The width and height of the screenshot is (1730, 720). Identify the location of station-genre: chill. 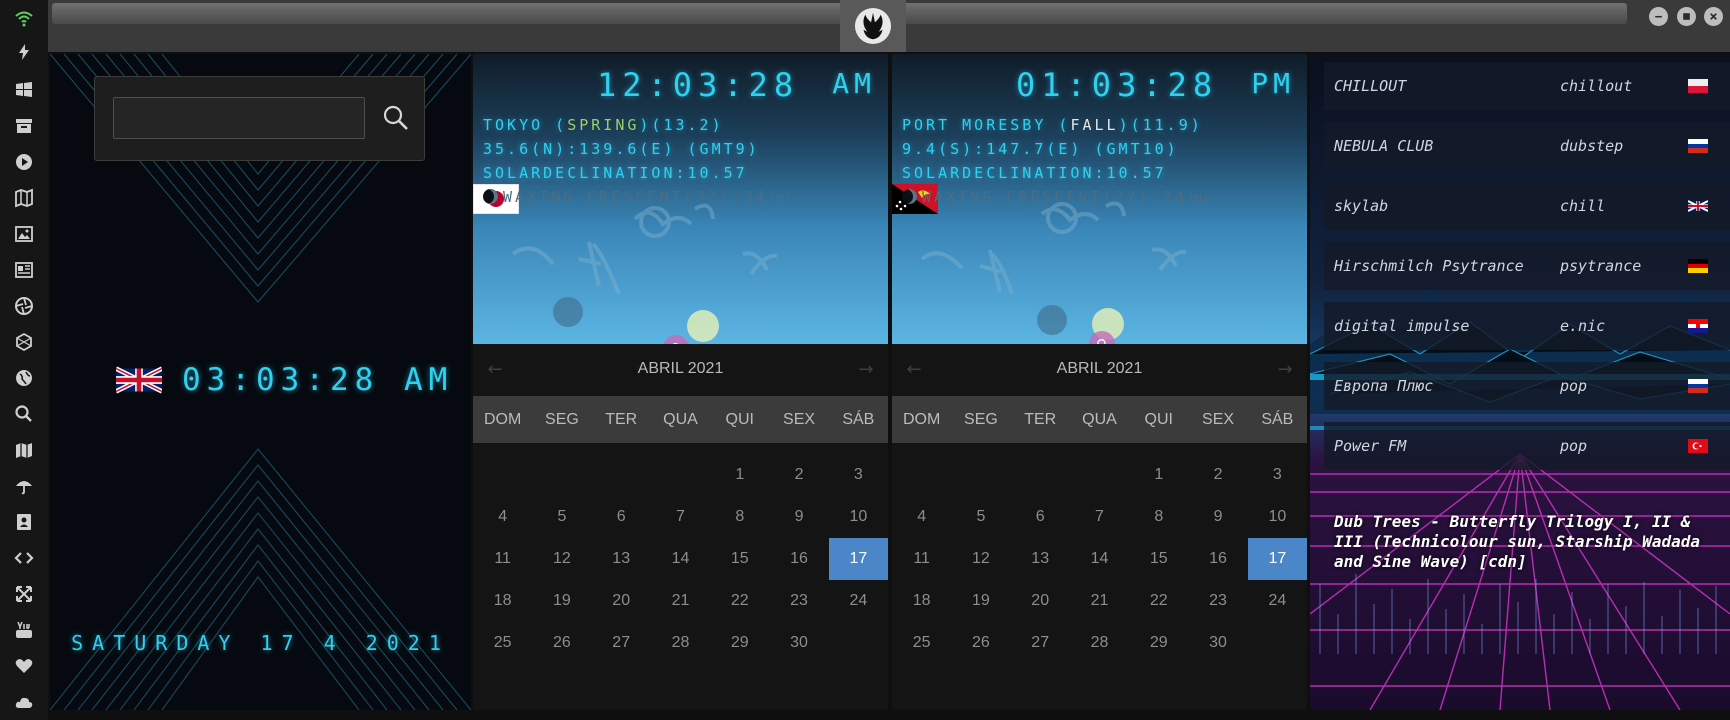
(1583, 206).